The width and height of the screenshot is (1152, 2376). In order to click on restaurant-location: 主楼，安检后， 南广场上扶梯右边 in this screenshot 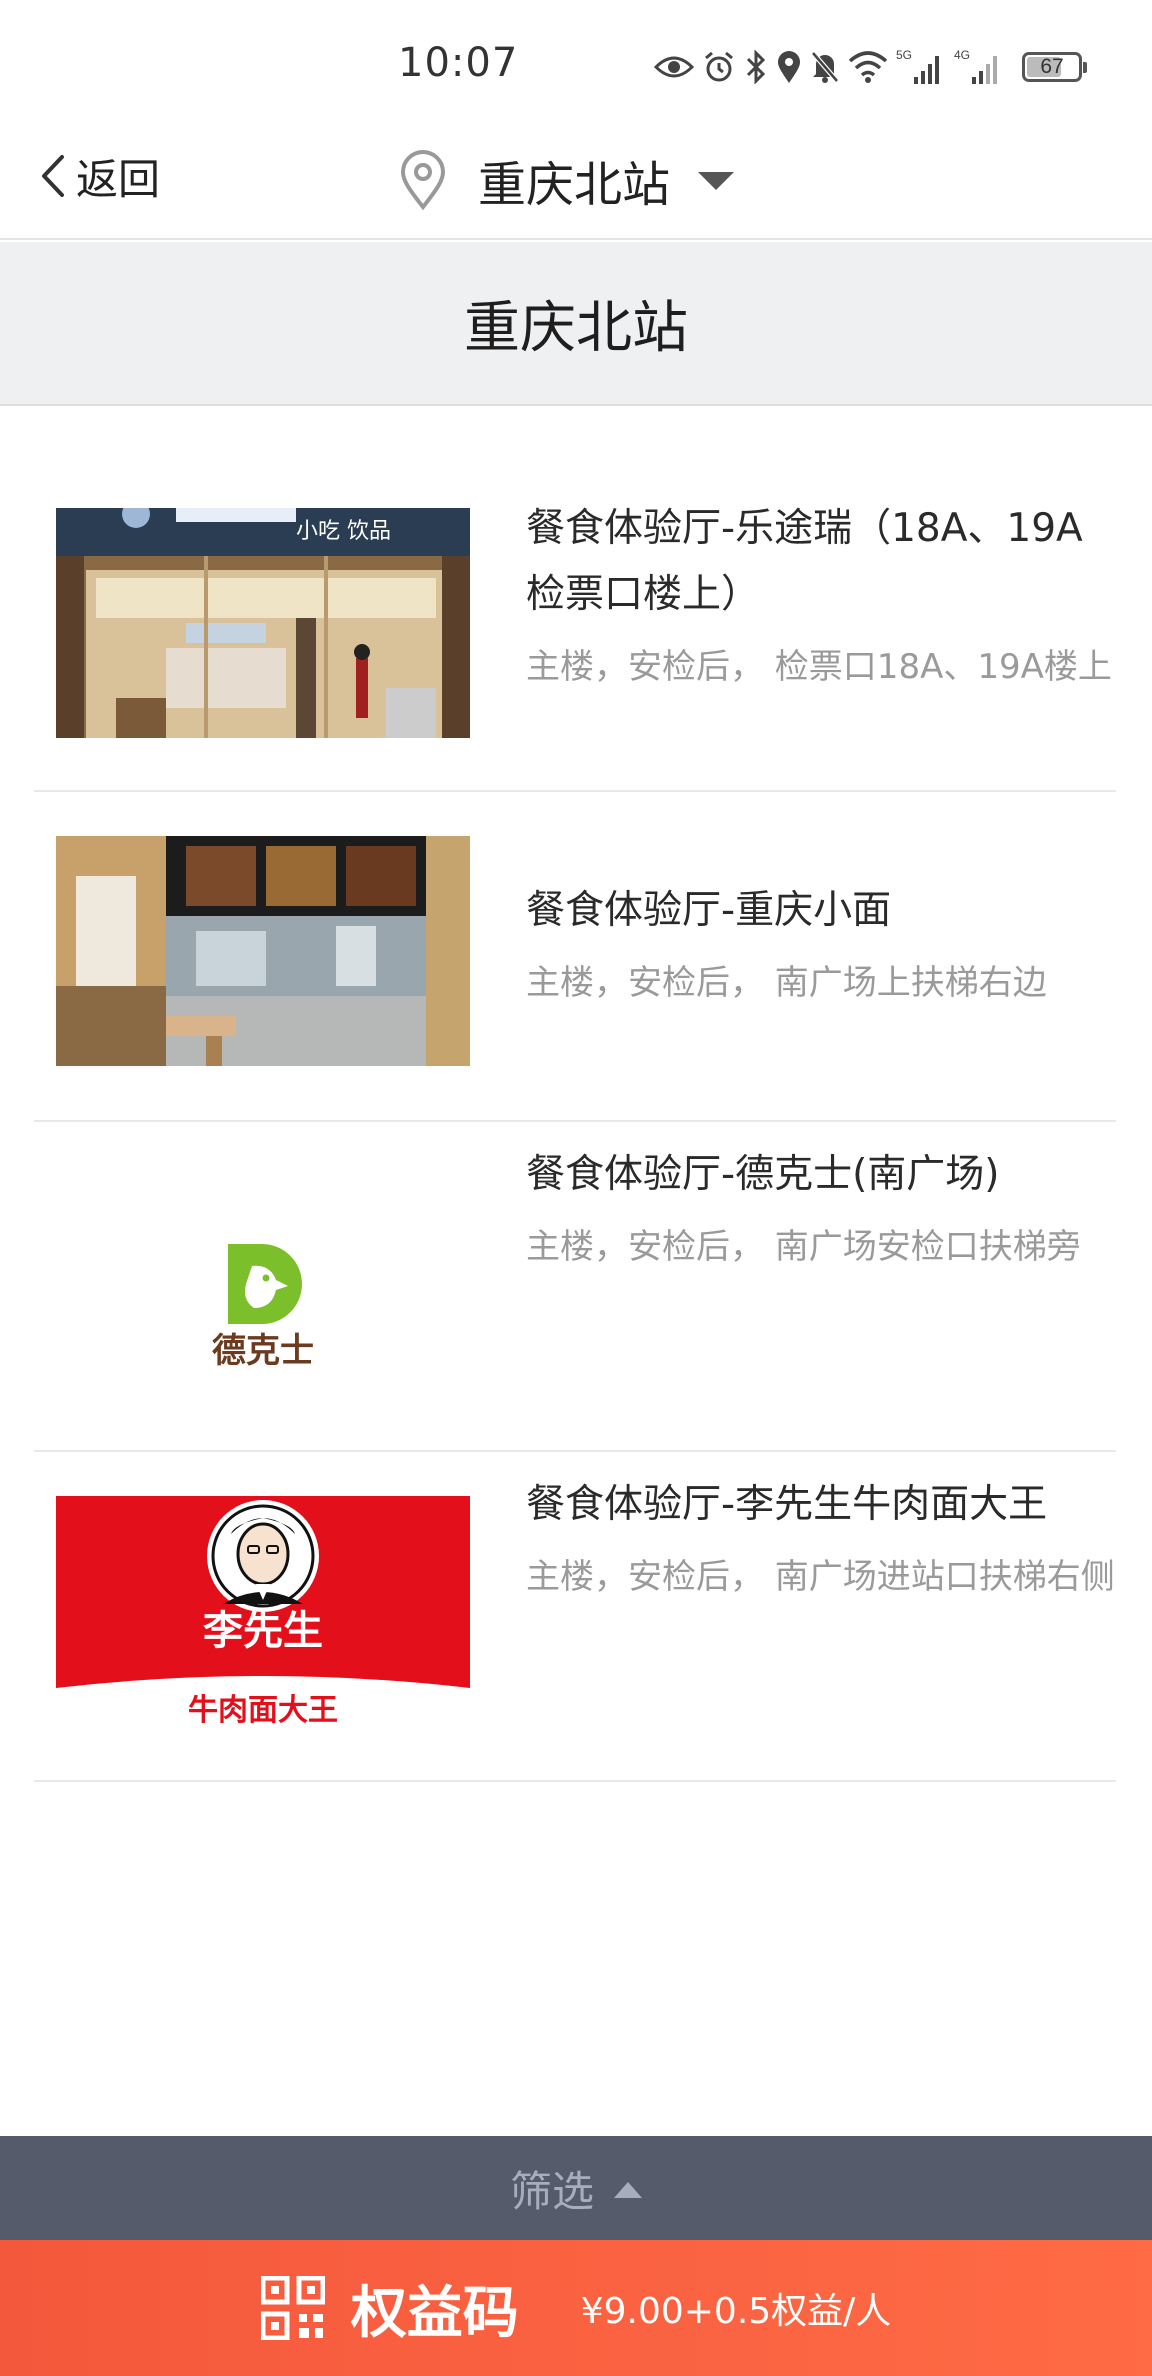, I will do `click(786, 983)`.